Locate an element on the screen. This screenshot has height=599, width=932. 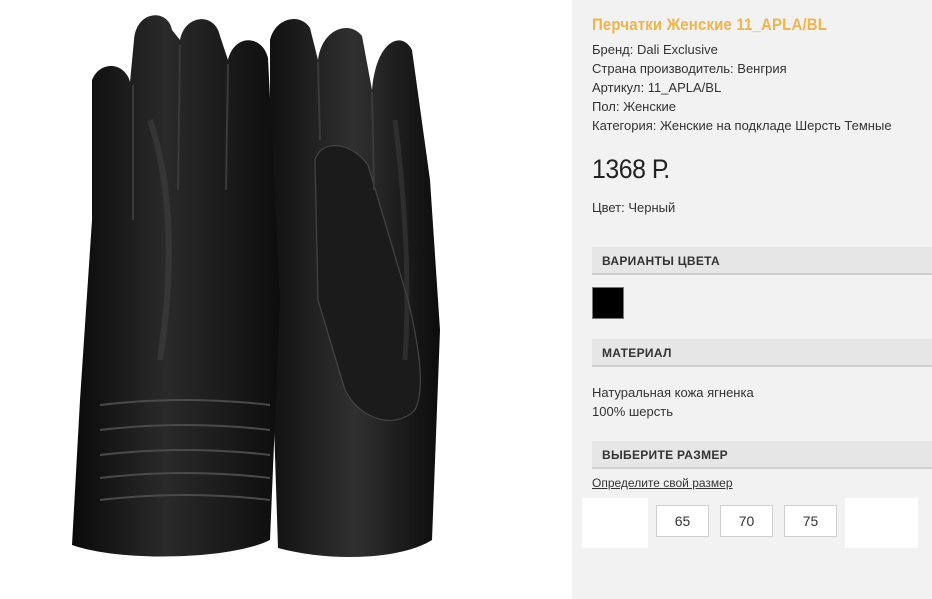
product-title: Перчатки Женские 11_APLA/BL is located at coordinates (710, 24).